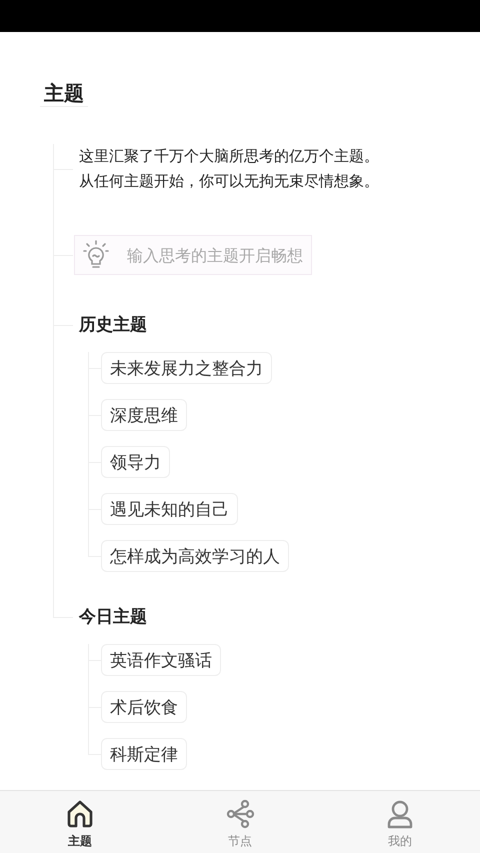  I want to click on section-heading: 今日主题, so click(112, 617).